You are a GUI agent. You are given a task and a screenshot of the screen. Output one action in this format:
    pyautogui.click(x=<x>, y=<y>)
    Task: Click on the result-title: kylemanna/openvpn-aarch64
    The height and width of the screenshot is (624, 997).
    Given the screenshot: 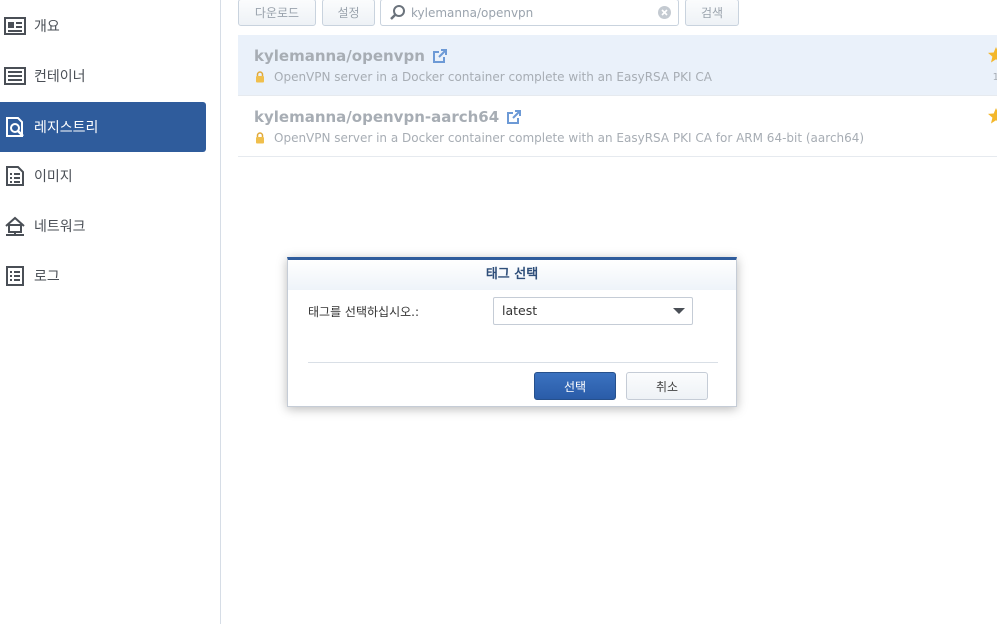 What is the action you would take?
    pyautogui.click(x=388, y=117)
    